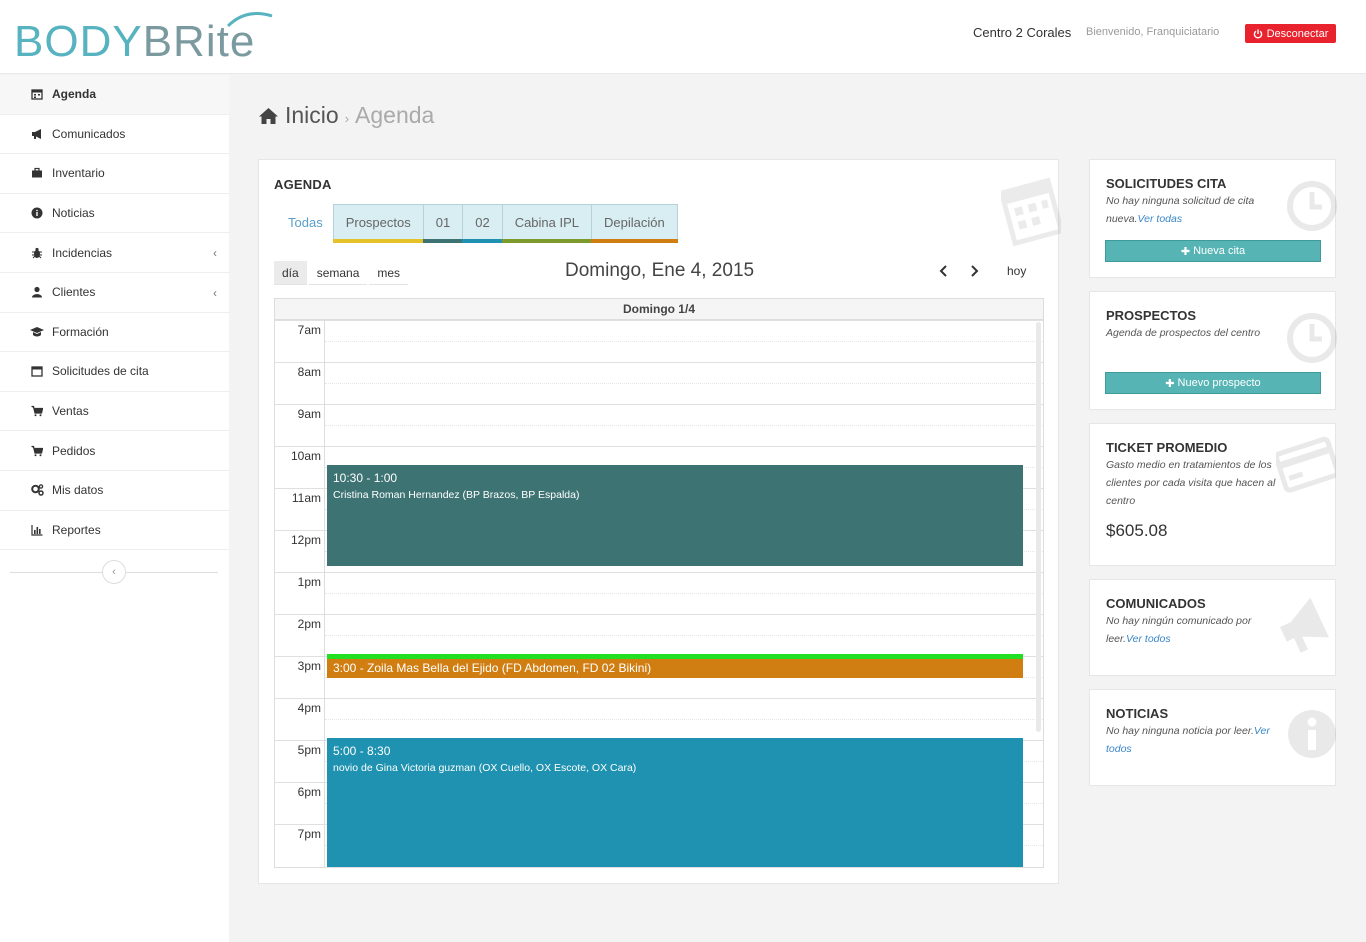  I want to click on view-switcher: día semana mes, so click(341, 273).